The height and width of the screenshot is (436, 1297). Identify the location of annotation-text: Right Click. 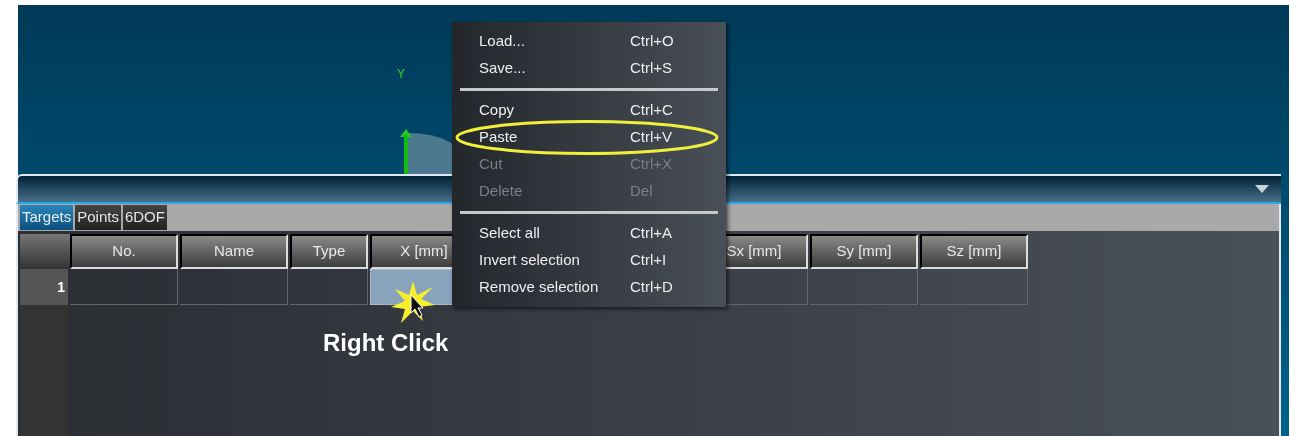
(386, 343).